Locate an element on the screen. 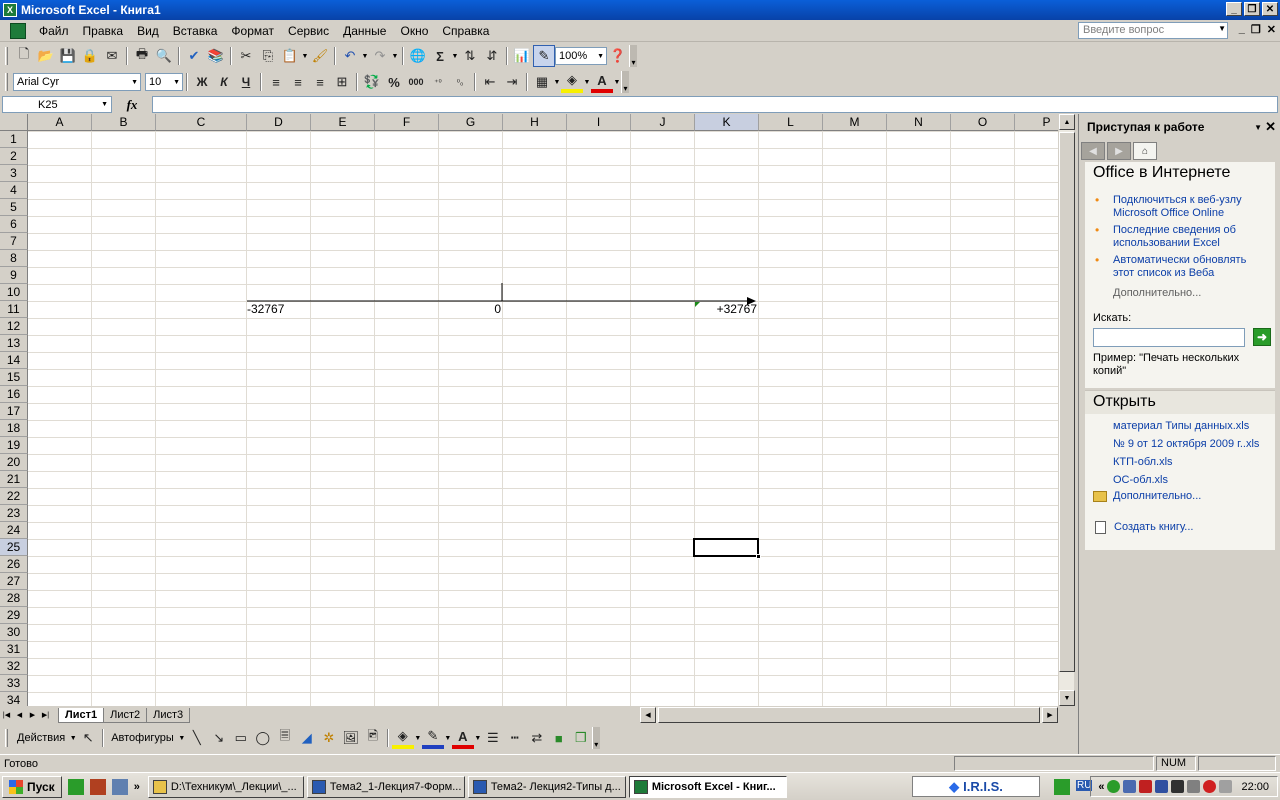 Image resolution: width=1280 pixels, height=800 pixels. row-header-28: 28 is located at coordinates (14, 598).